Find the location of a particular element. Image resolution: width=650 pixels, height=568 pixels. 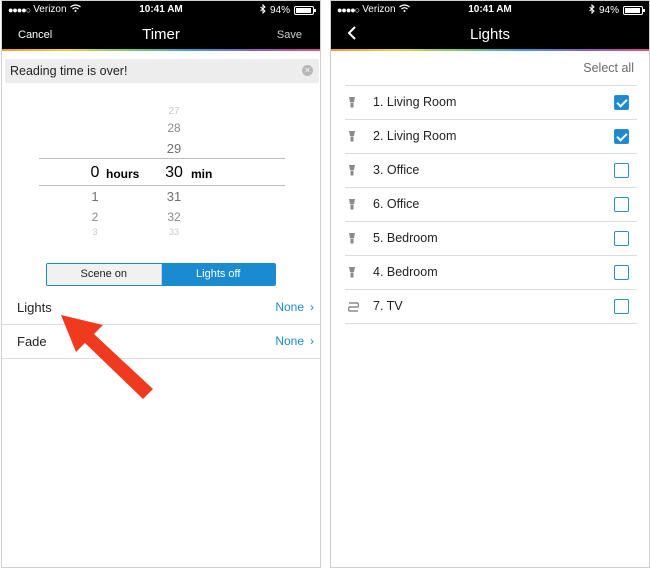

light-name: 4. Bedroom is located at coordinates (405, 272).